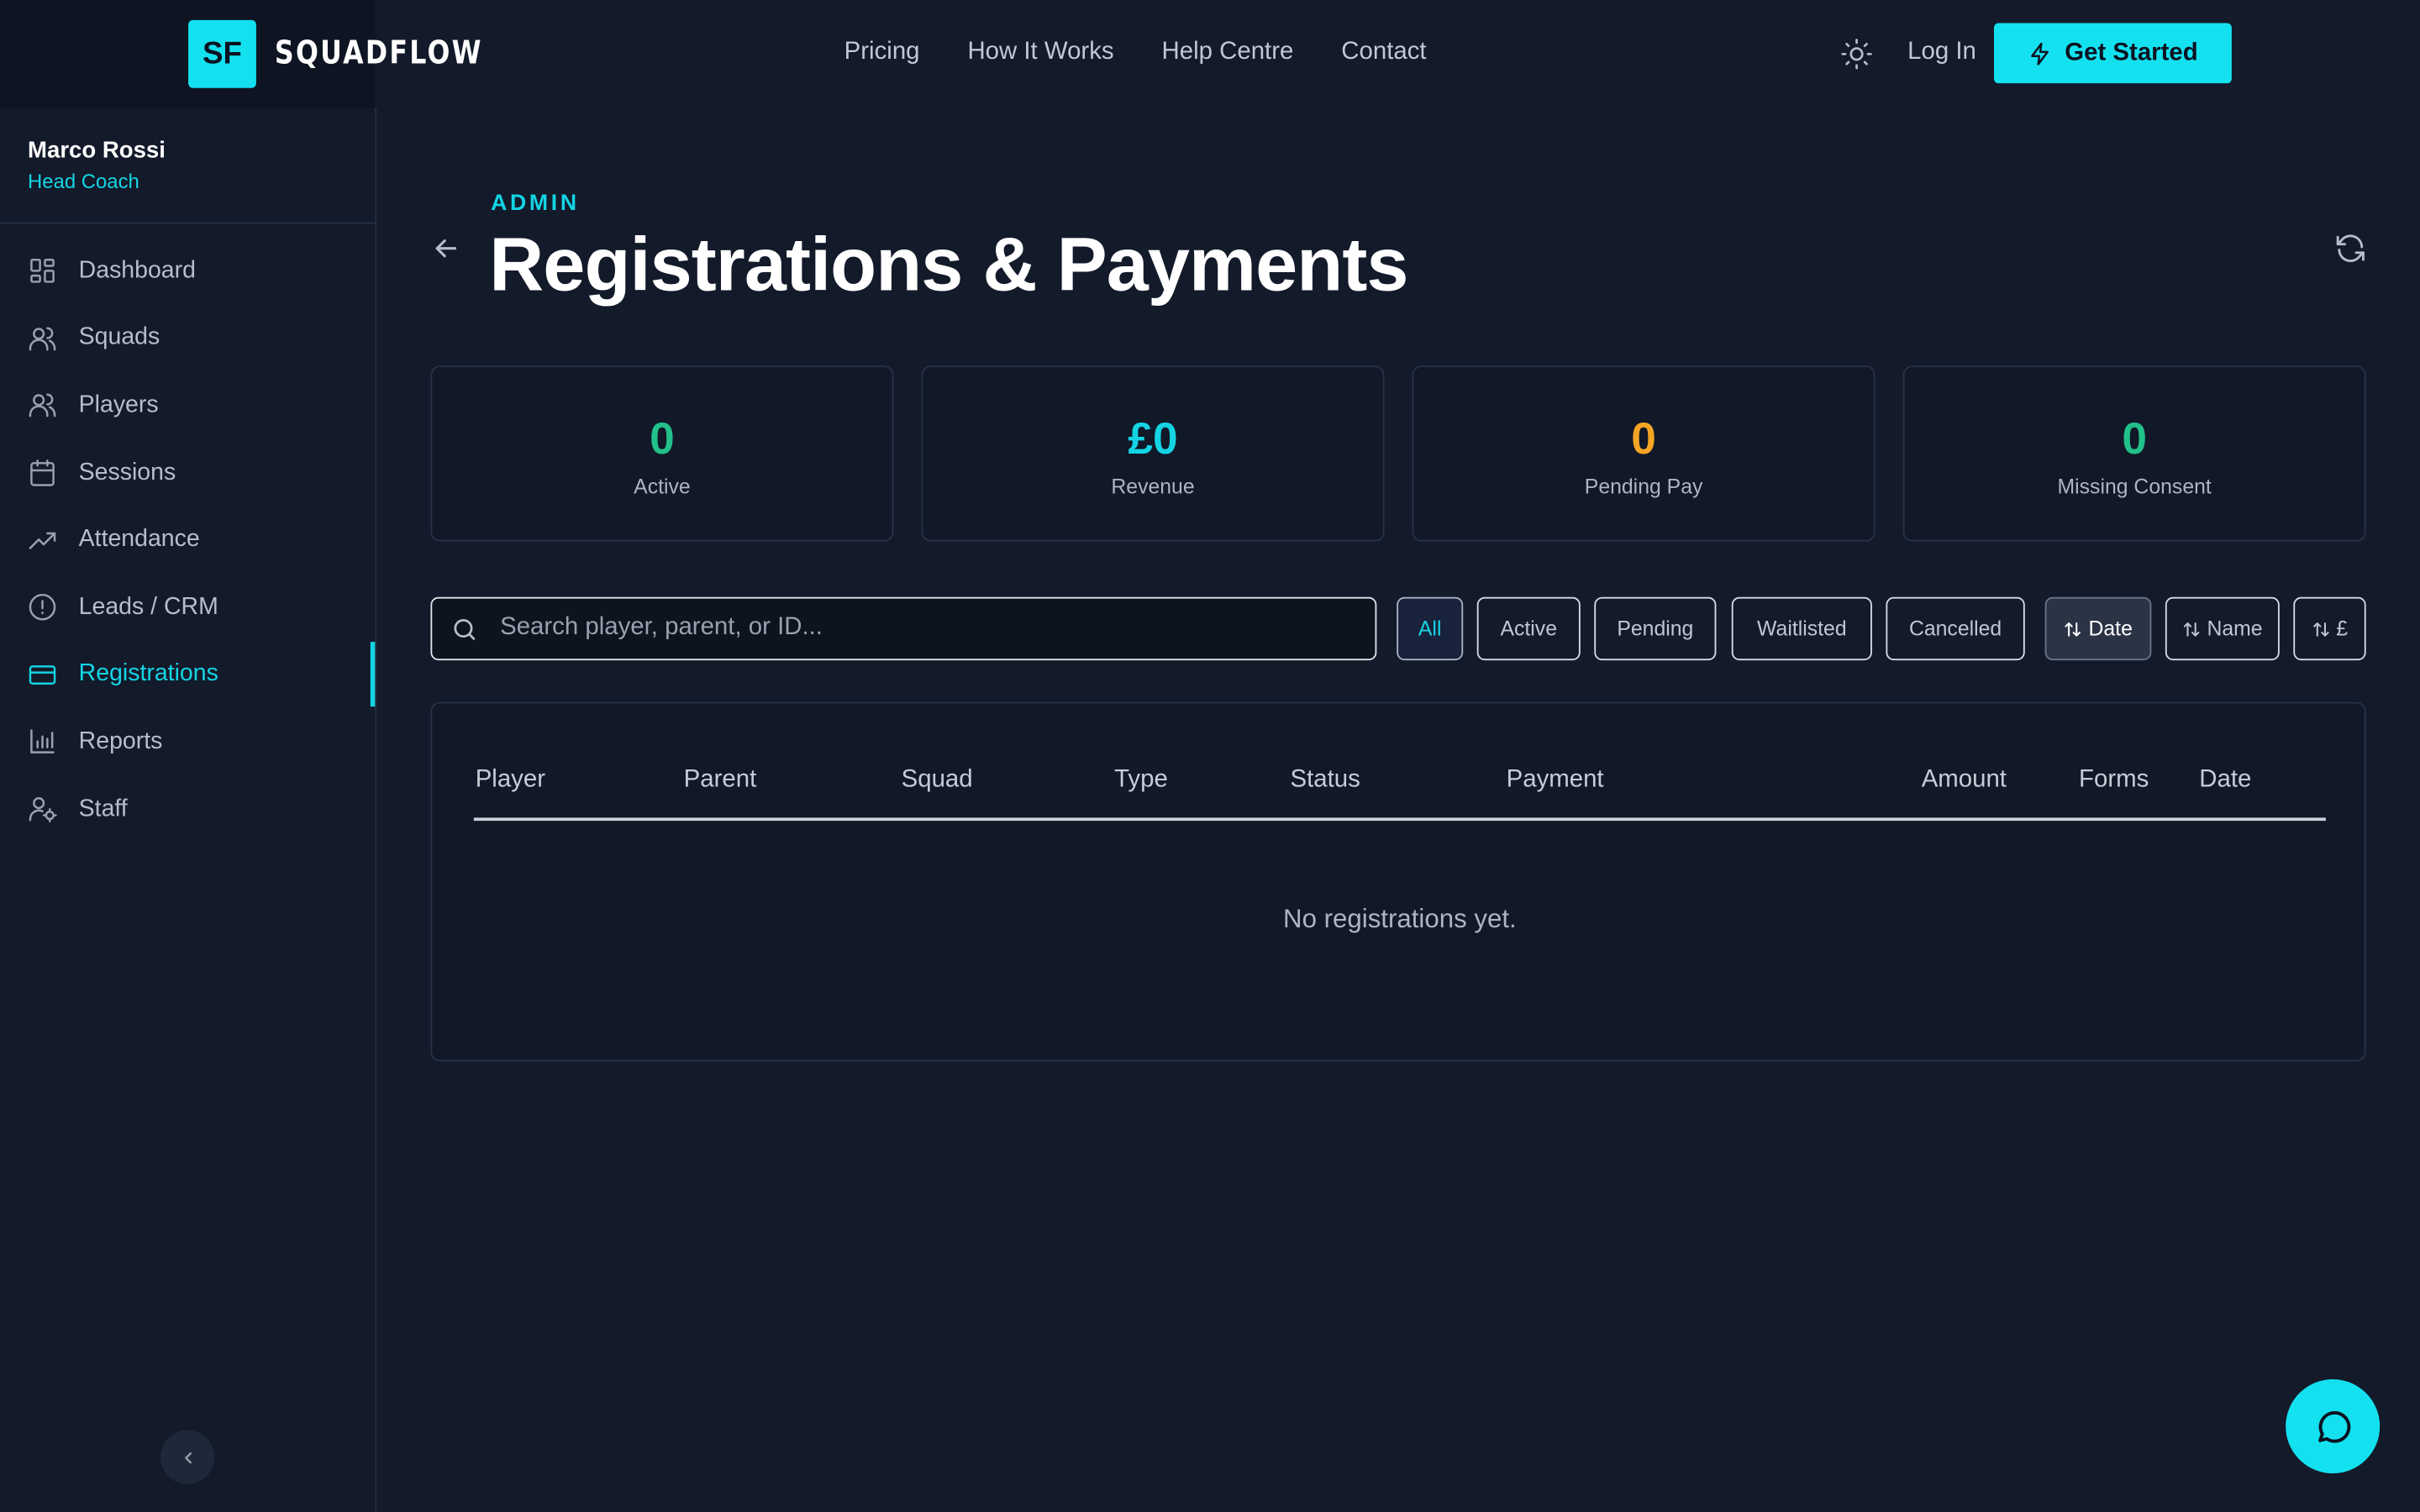  Describe the element at coordinates (2235, 629) in the screenshot. I see `sort-label: Name` at that location.